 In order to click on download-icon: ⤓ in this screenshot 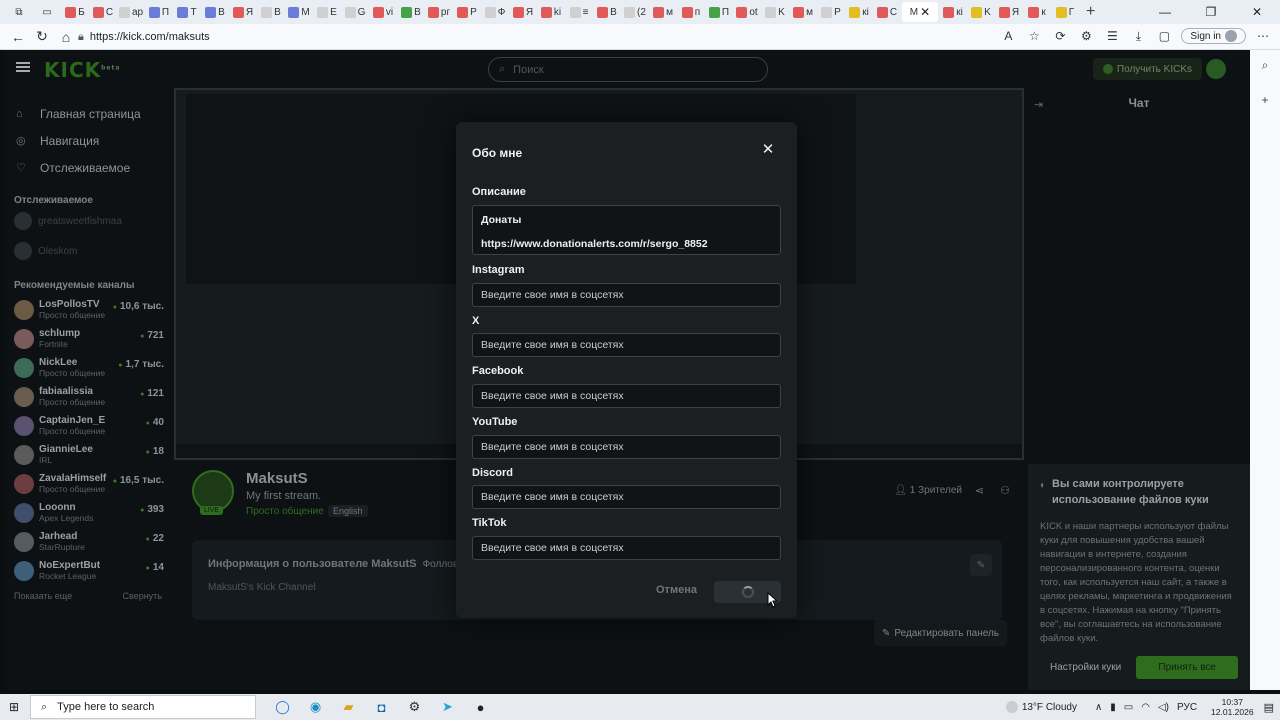, I will do `click(1138, 36)`.